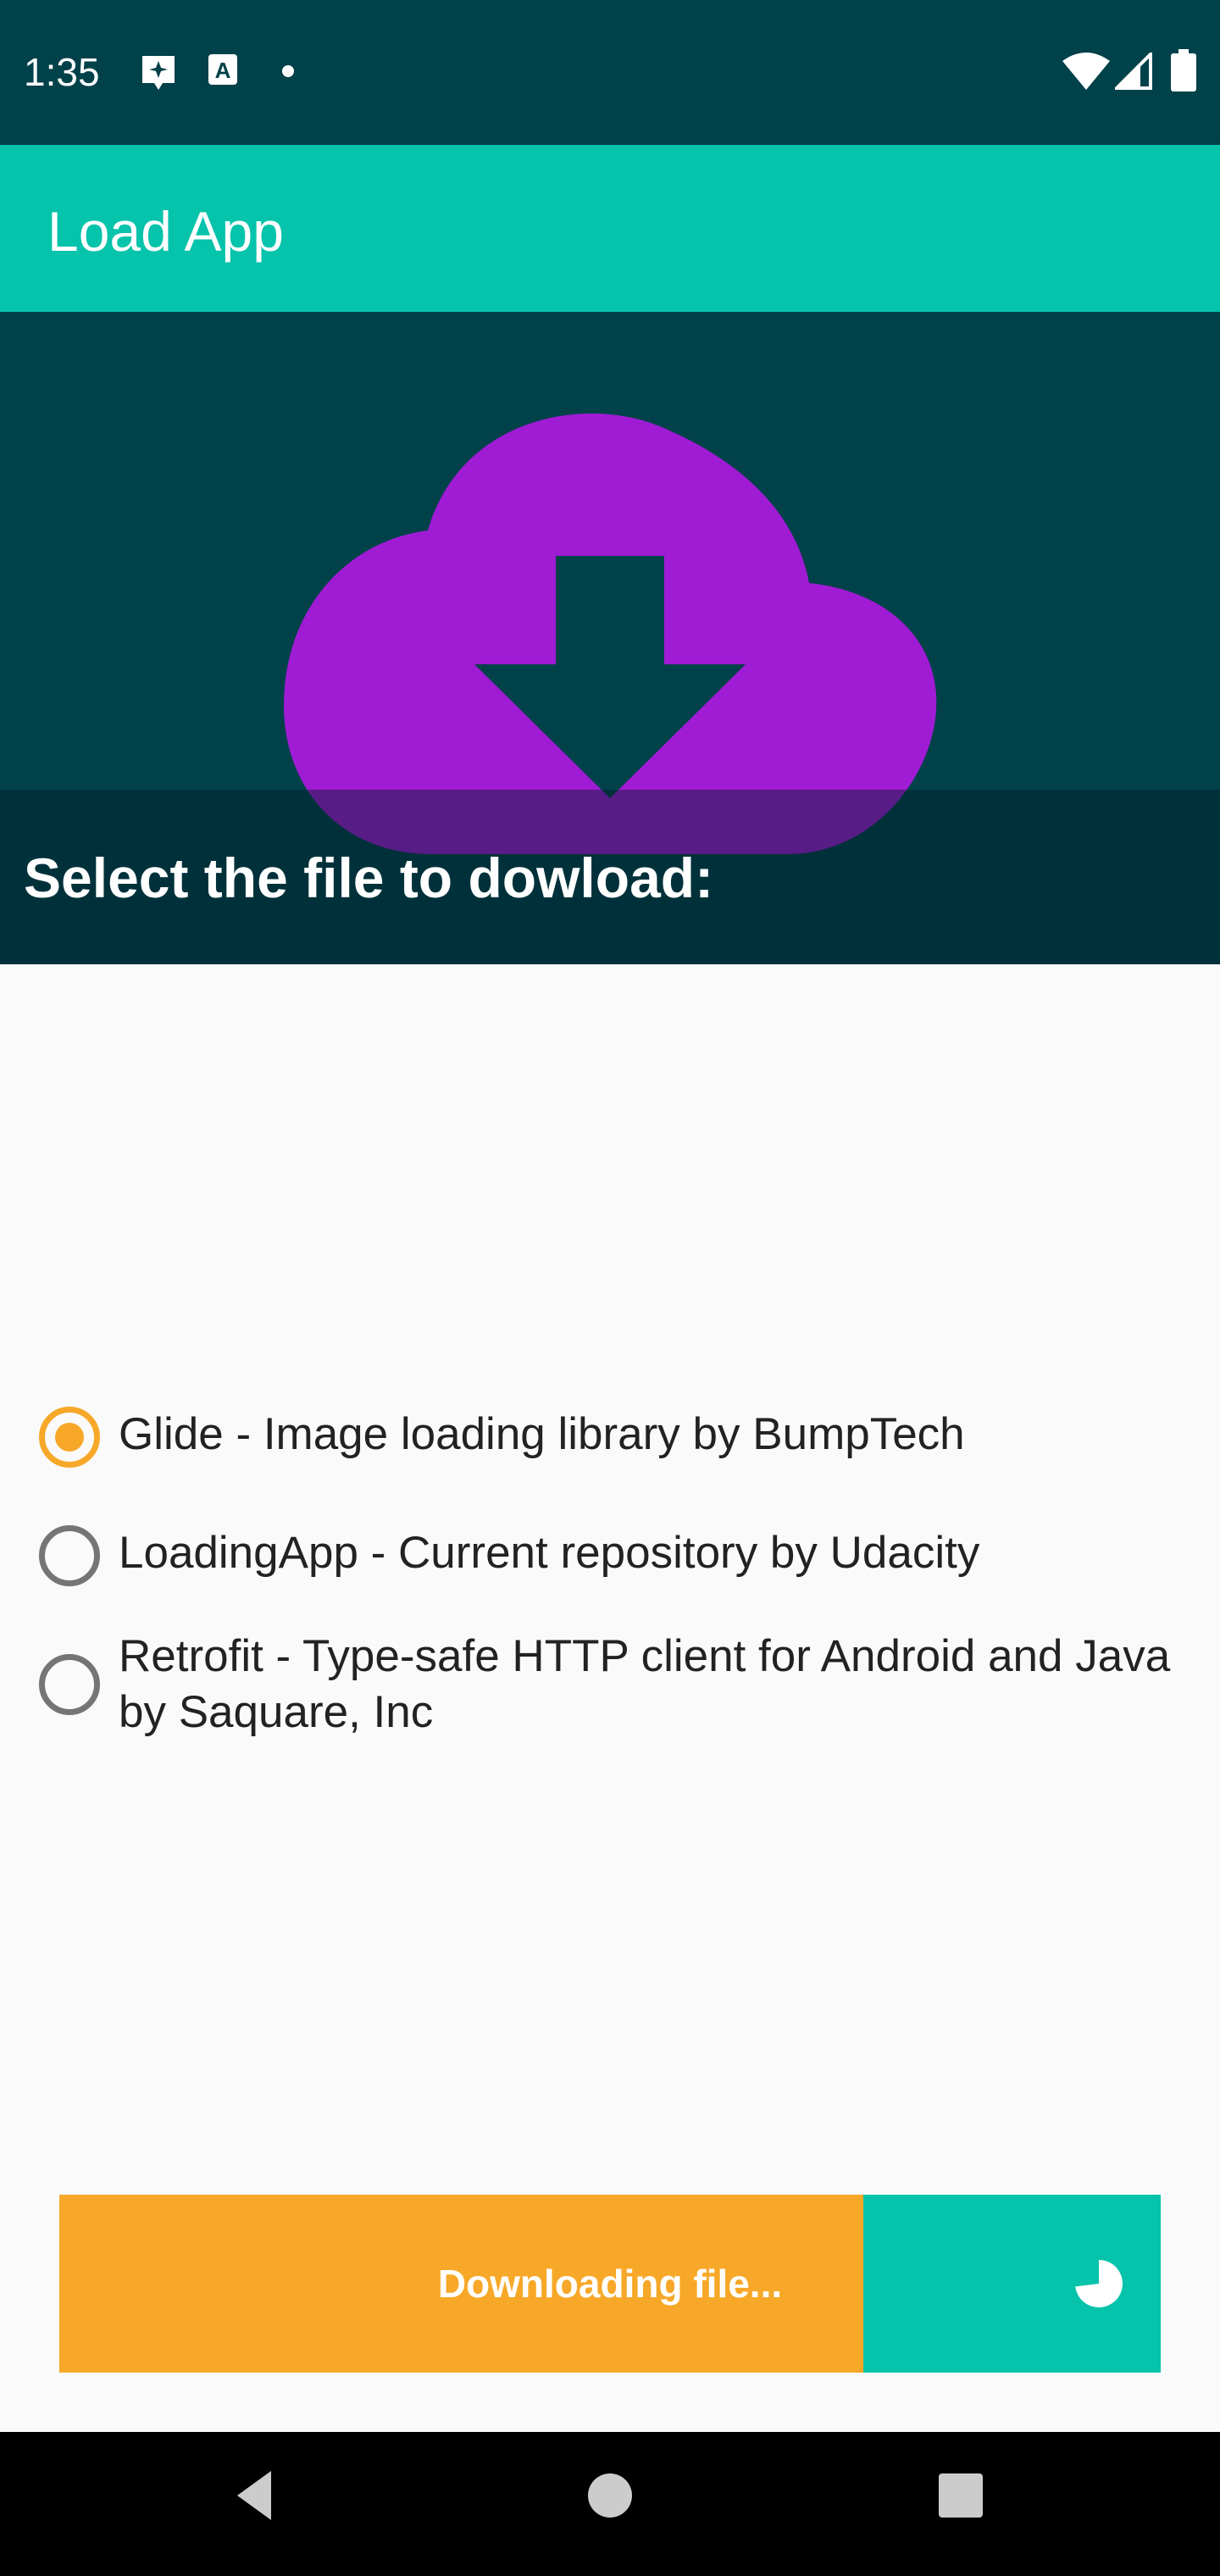 This screenshot has width=1220, height=2576. Describe the element at coordinates (69, 1437) in the screenshot. I see `radio-button-checked` at that location.